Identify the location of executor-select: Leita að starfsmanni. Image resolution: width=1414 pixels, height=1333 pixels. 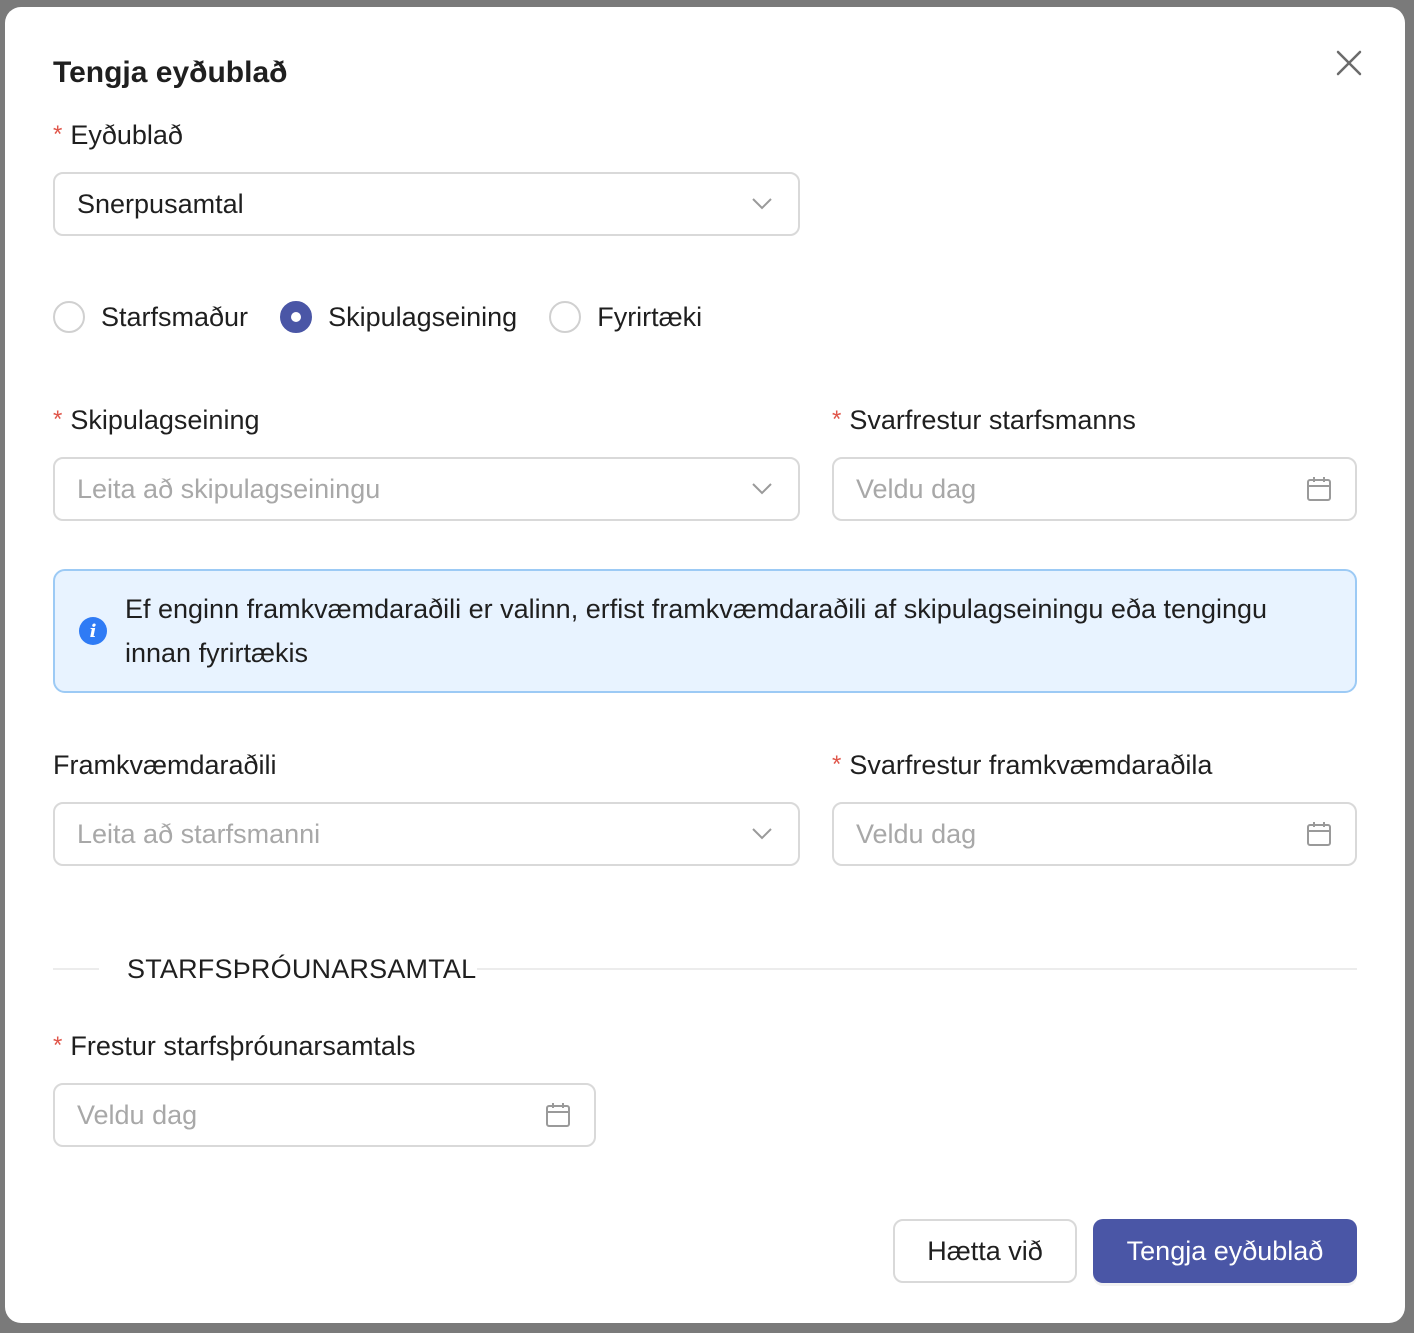
(426, 834).